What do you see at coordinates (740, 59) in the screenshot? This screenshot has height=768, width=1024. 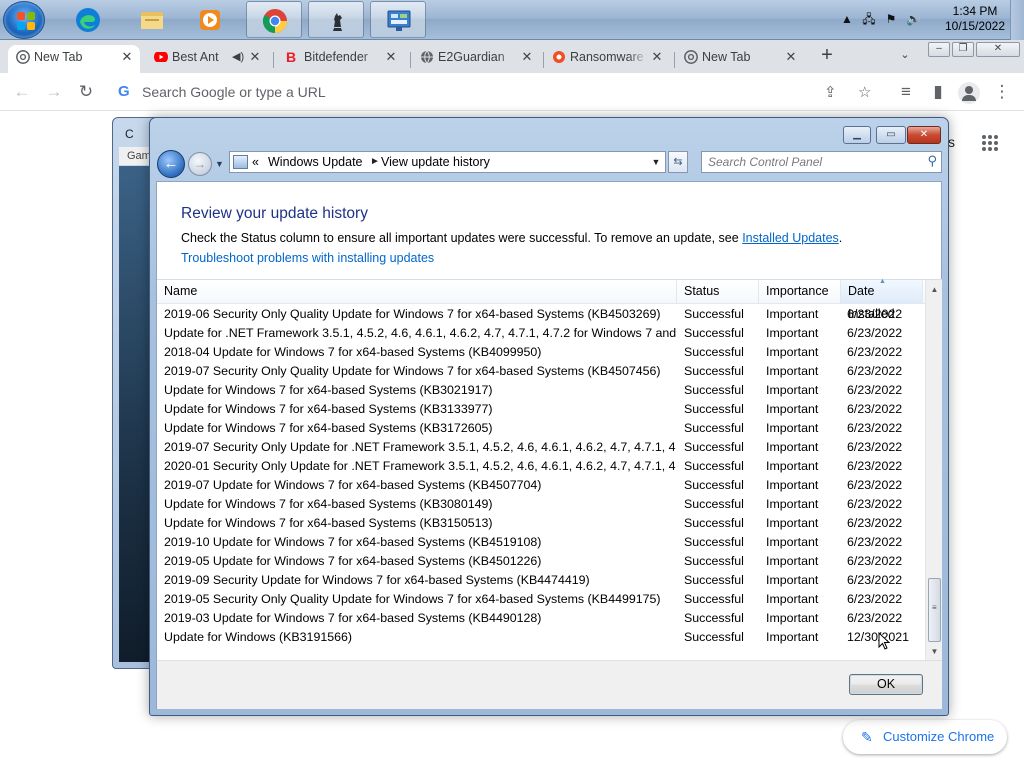 I see `tab-new-tab: New Tab ✕` at bounding box center [740, 59].